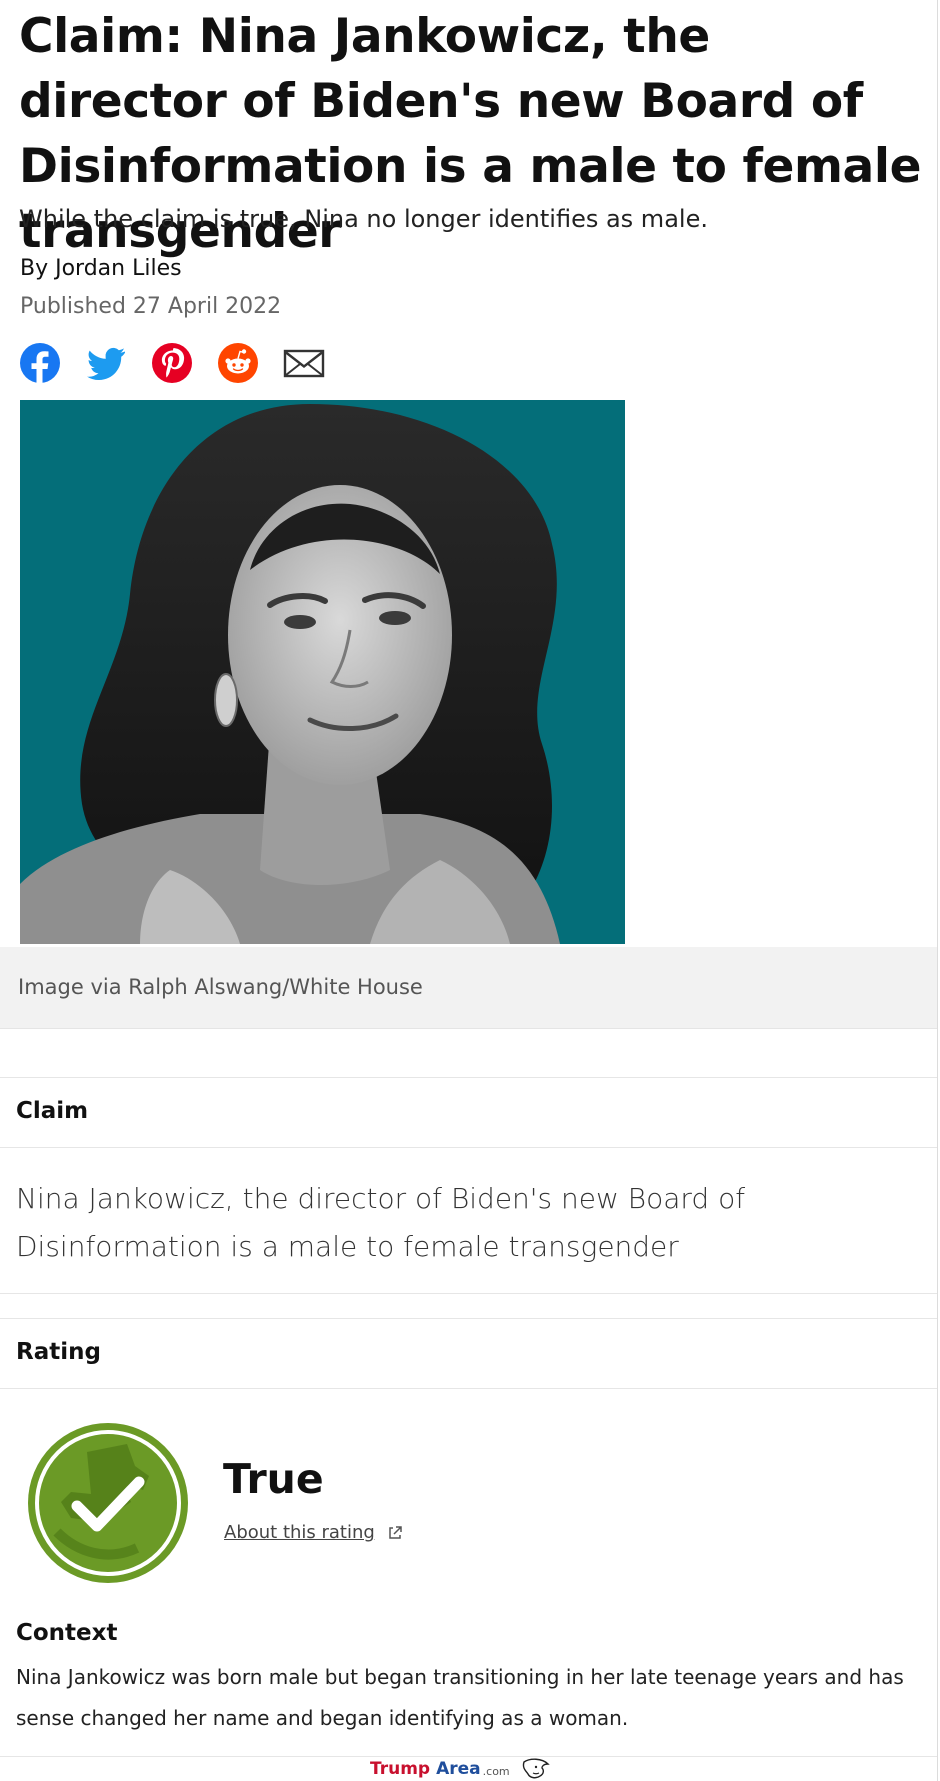  Describe the element at coordinates (40, 363) in the screenshot. I see `facebook-icon` at that location.